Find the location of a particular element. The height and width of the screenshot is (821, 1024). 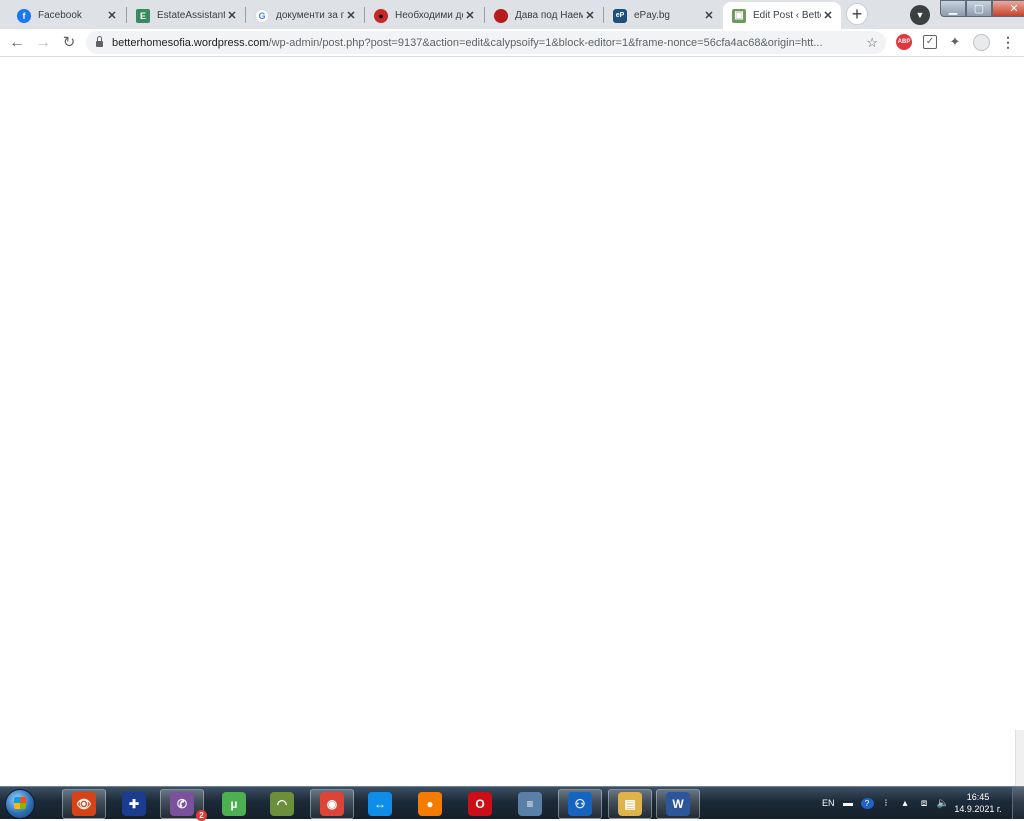

uk-flag-icon: ✚ is located at coordinates (134, 804).